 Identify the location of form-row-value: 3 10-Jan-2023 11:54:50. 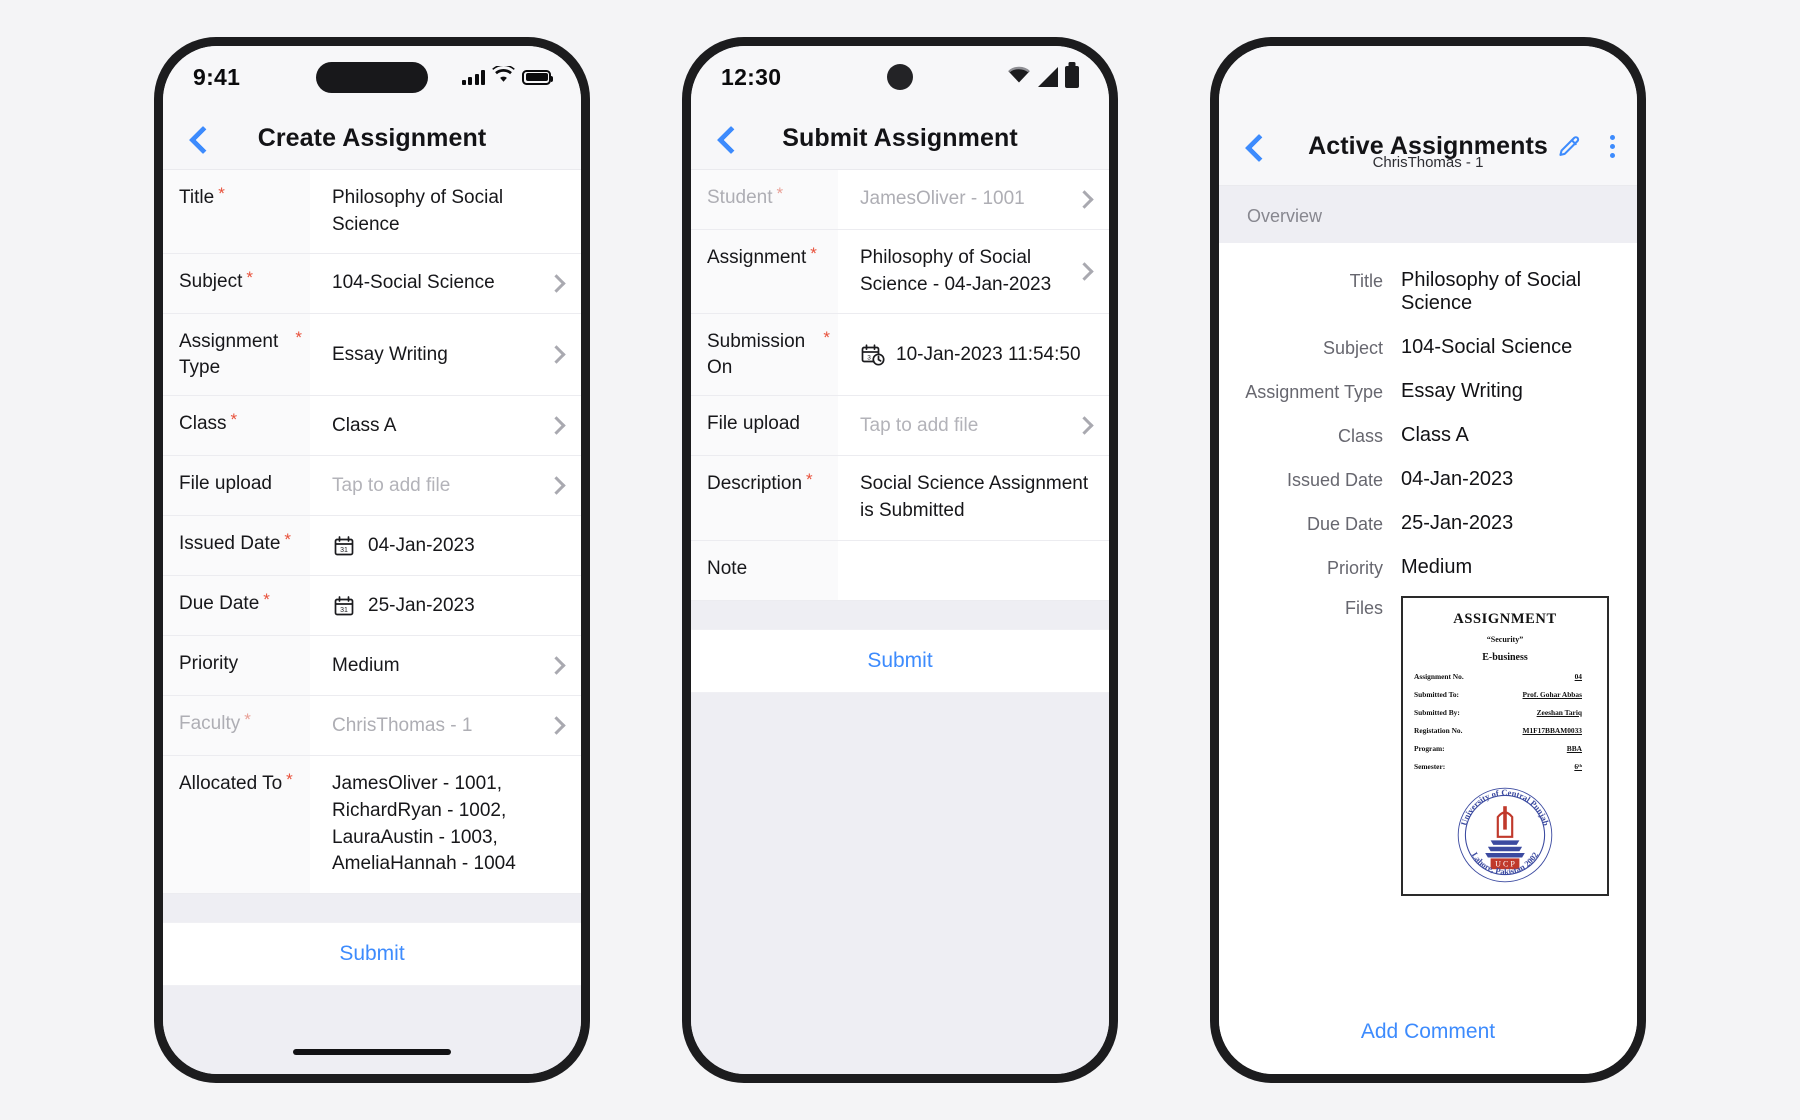
(973, 354).